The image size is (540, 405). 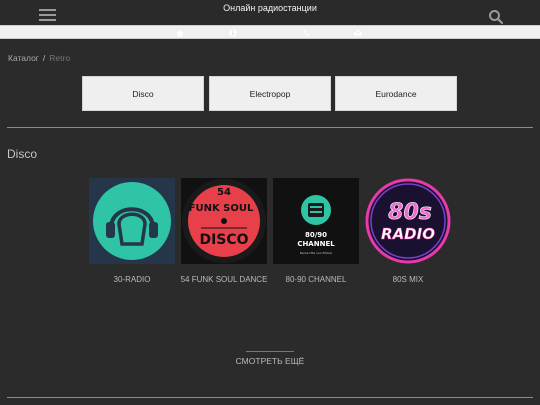 I want to click on search-icon, so click(x=496, y=17).